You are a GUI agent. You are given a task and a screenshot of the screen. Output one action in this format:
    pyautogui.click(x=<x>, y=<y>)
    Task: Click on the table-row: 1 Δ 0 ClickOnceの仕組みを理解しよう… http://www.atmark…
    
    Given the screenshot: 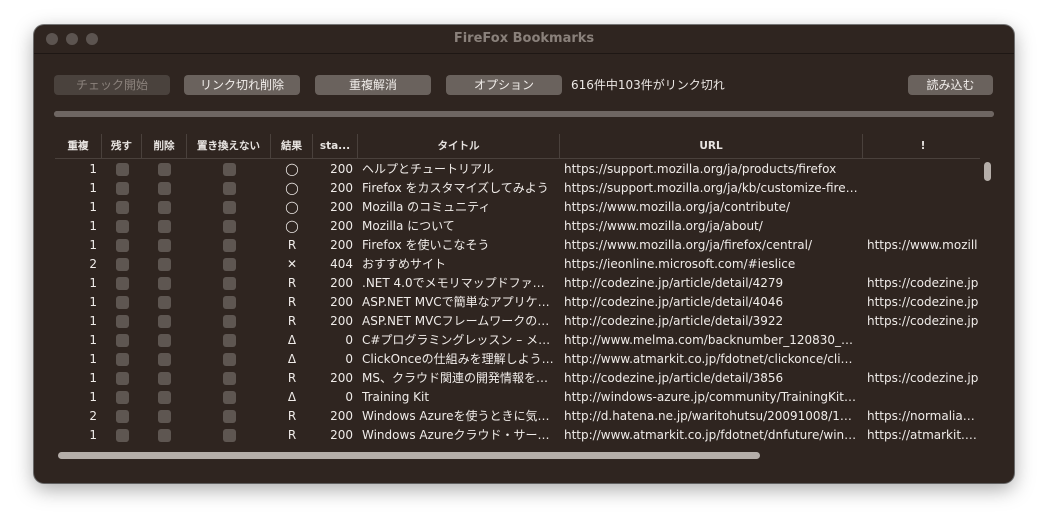 What is the action you would take?
    pyautogui.click(x=517, y=359)
    